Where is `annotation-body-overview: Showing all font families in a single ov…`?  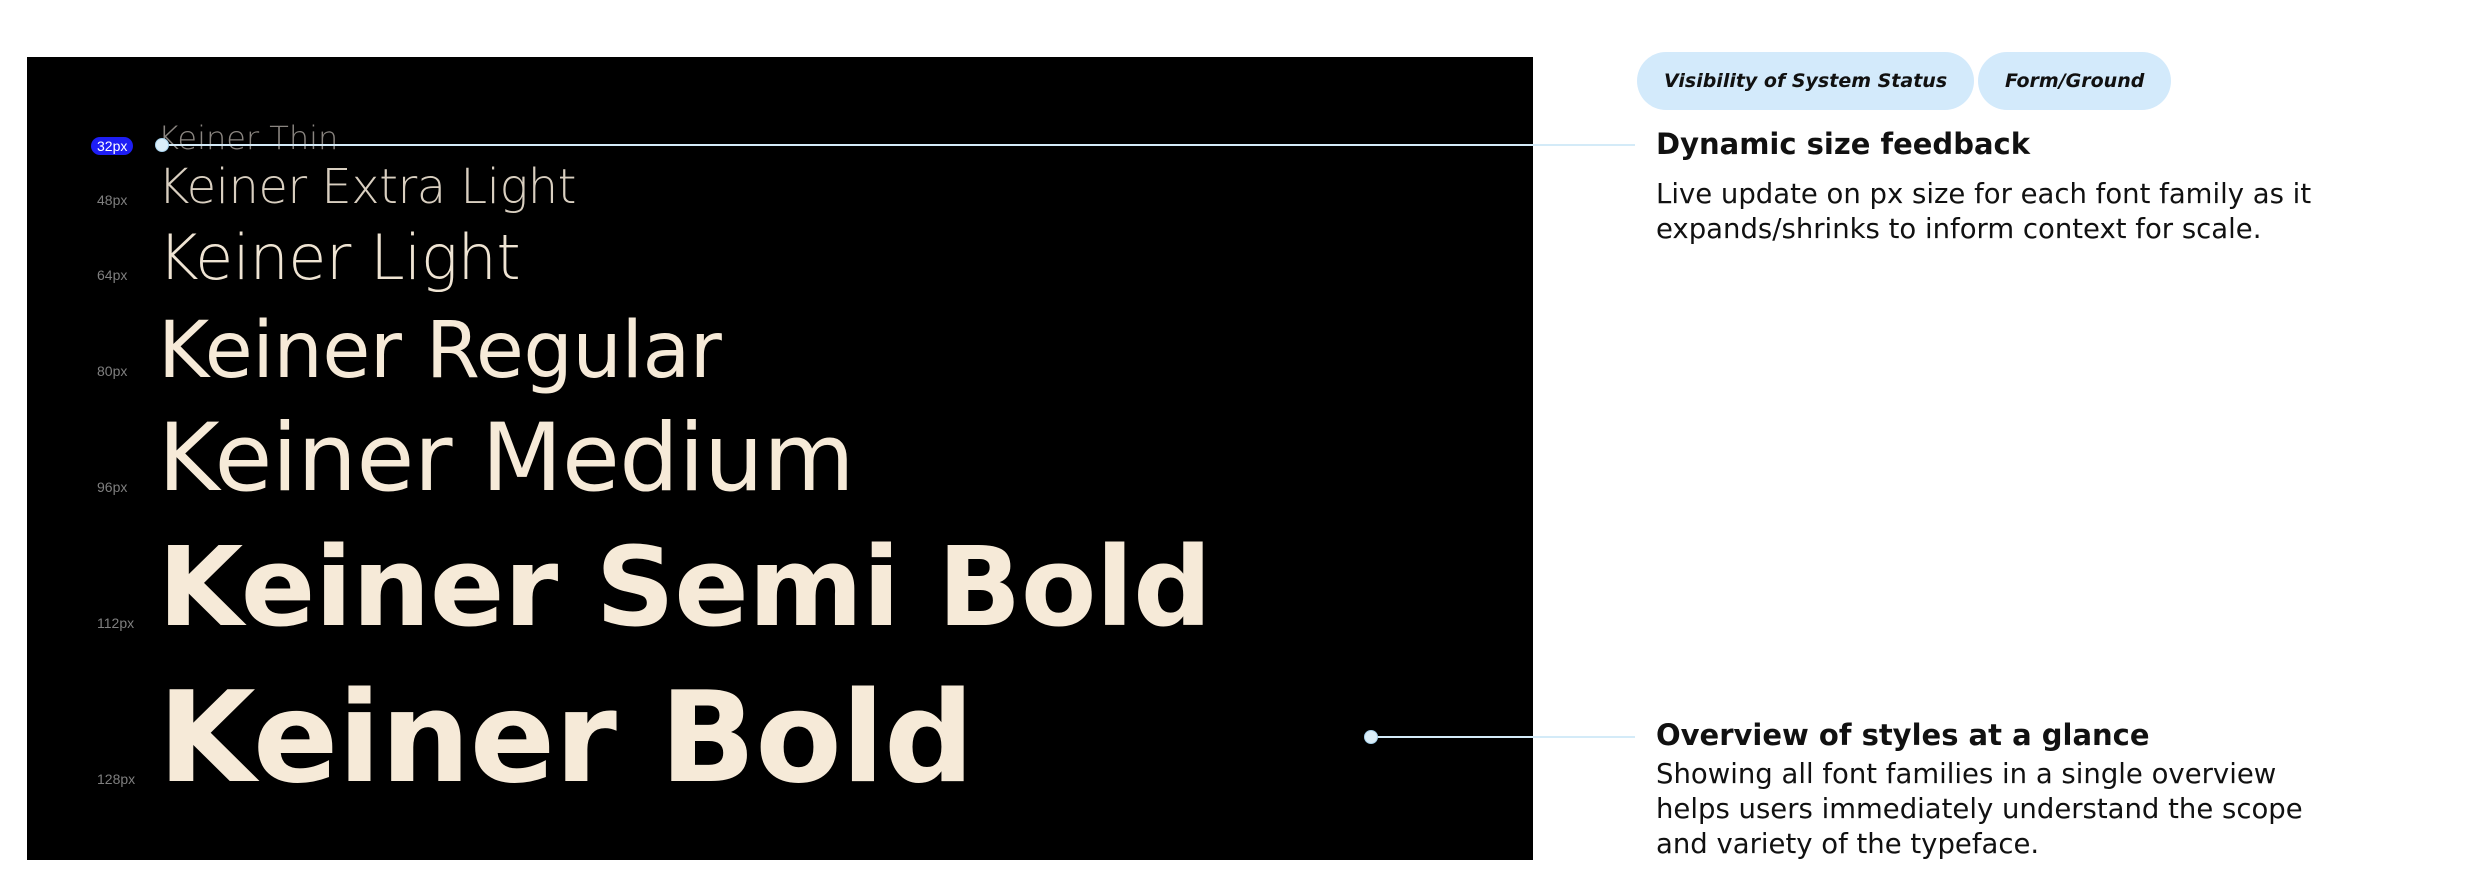 annotation-body-overview: Showing all font families in a single ov… is located at coordinates (2006, 809).